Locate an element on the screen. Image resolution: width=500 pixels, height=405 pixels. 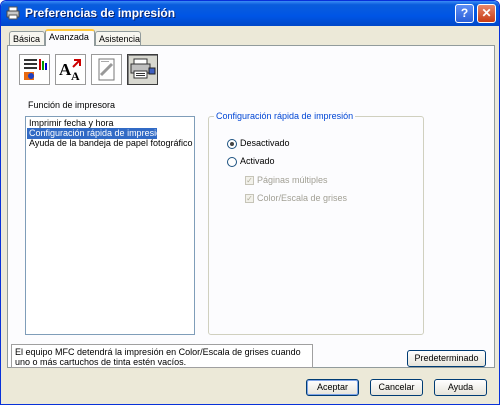
radio-activado is located at coordinates (232, 162).